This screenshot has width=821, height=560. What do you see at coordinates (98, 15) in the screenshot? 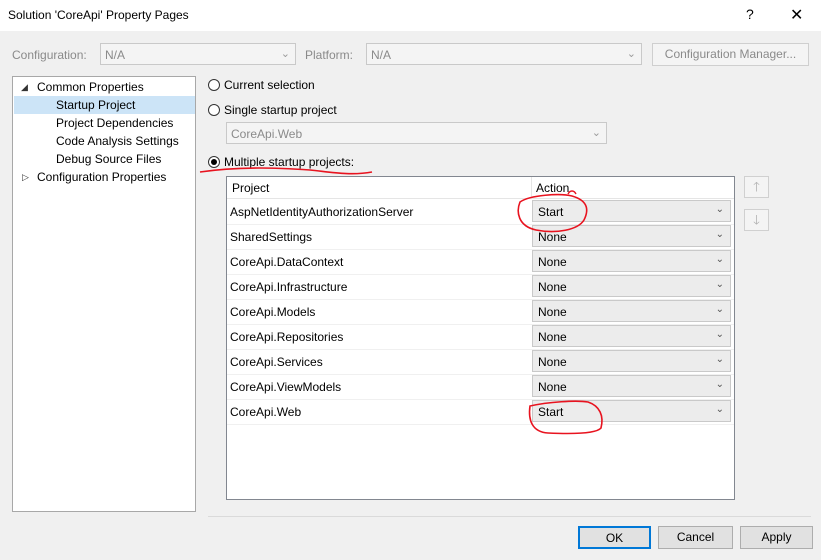
I see `window-title: Solution 'CoreApi' Property Pages` at bounding box center [98, 15].